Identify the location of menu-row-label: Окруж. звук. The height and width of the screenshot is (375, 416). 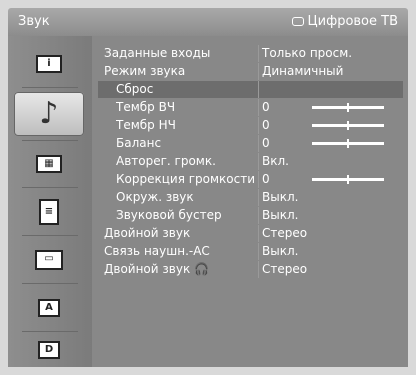
(155, 197).